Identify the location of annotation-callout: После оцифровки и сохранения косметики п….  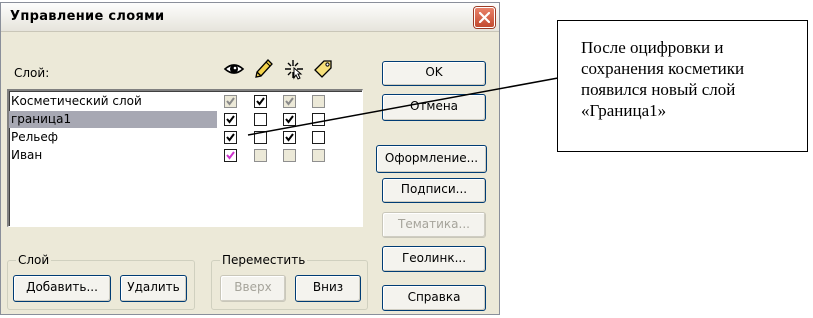
(682, 86).